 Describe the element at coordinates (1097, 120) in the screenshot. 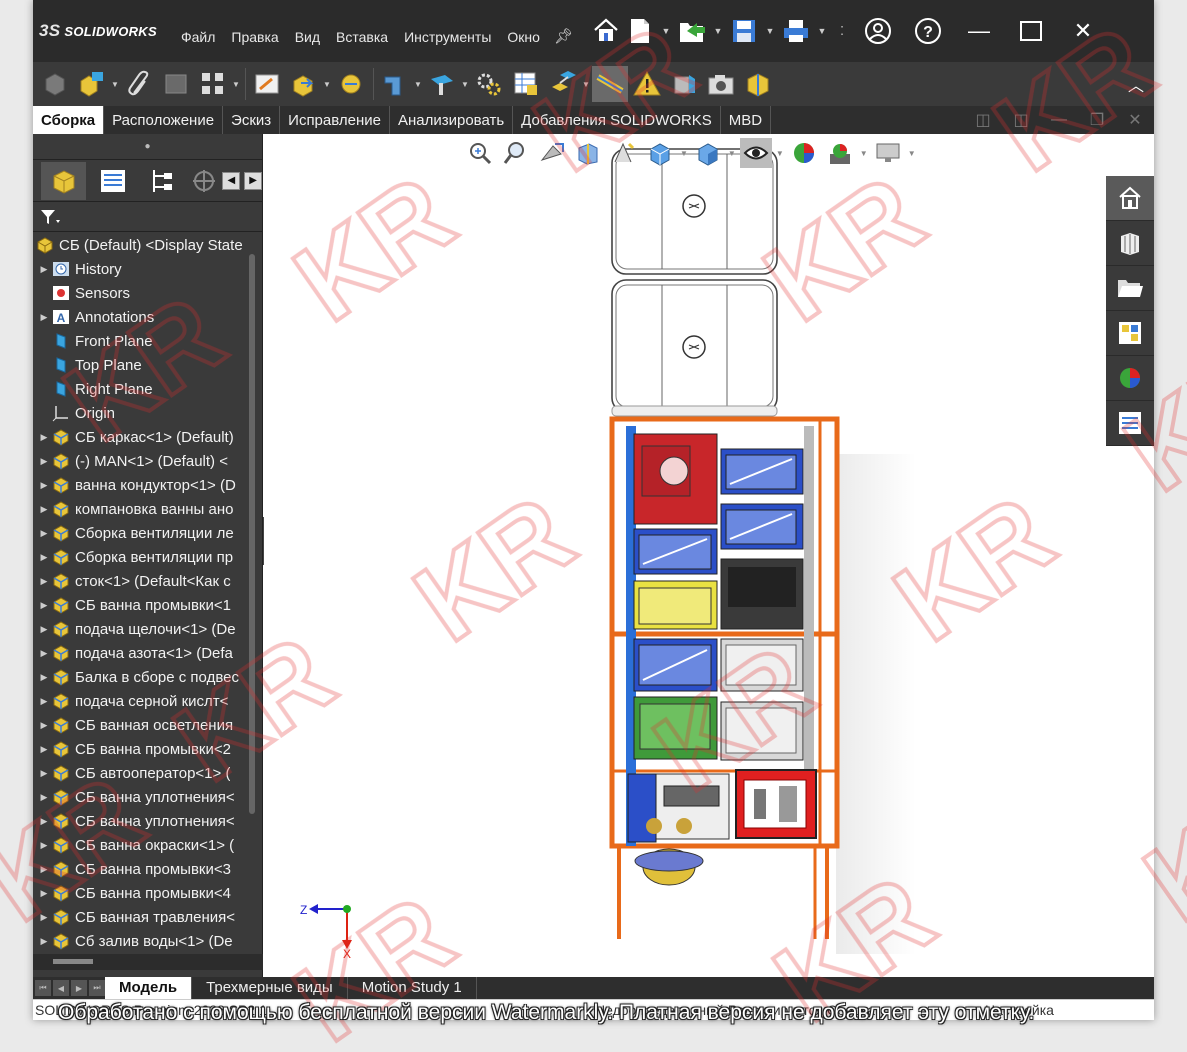

I see `doc-restore-icon: ❐` at that location.